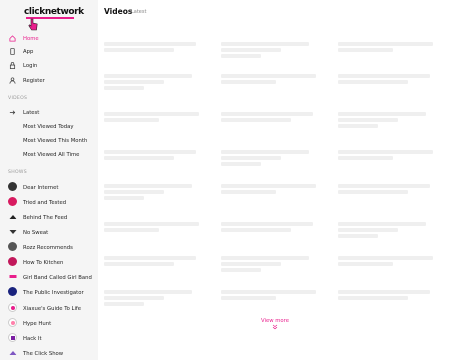  I want to click on videos-item-latest: Latest, so click(49, 112).